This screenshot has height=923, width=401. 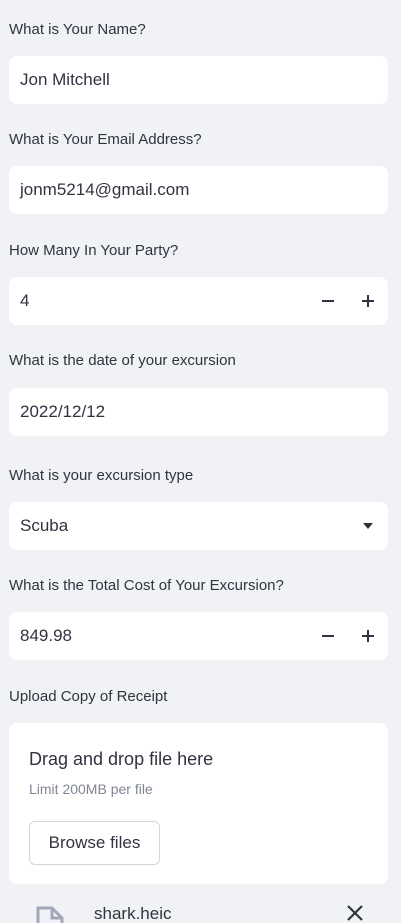 I want to click on file-icon, so click(x=50, y=914).